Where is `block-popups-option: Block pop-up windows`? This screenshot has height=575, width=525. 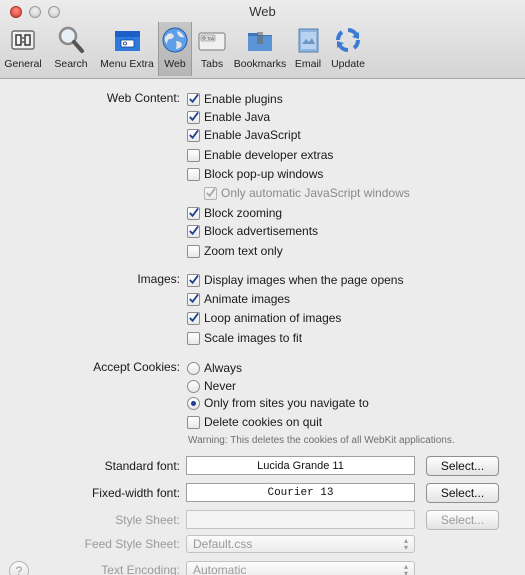 block-popups-option: Block pop-up windows is located at coordinates (255, 174).